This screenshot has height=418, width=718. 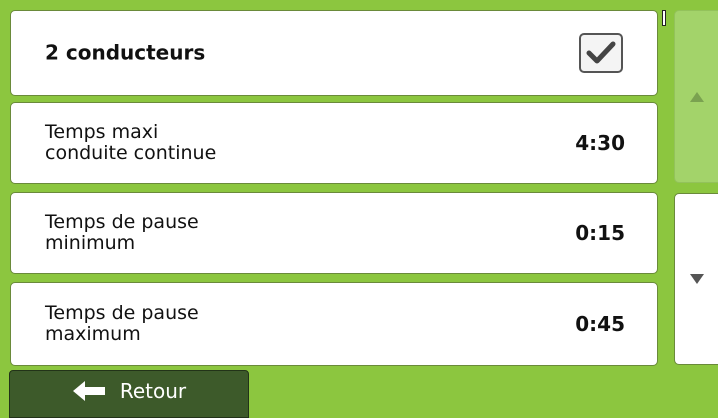 I want to click on triangle-down-icon, so click(x=697, y=279).